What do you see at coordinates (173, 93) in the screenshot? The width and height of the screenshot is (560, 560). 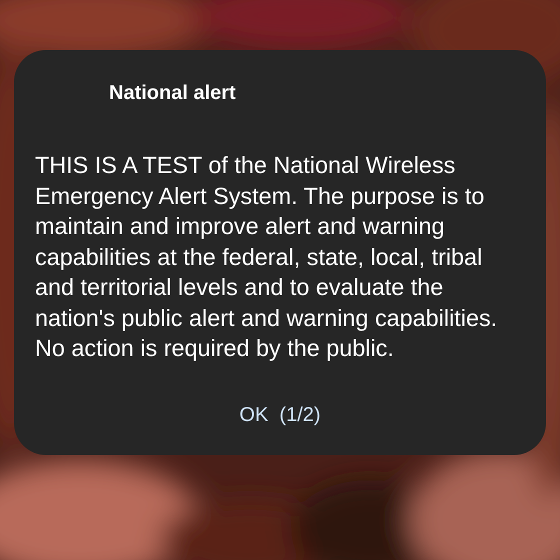 I see `dialog-title: National alert` at bounding box center [173, 93].